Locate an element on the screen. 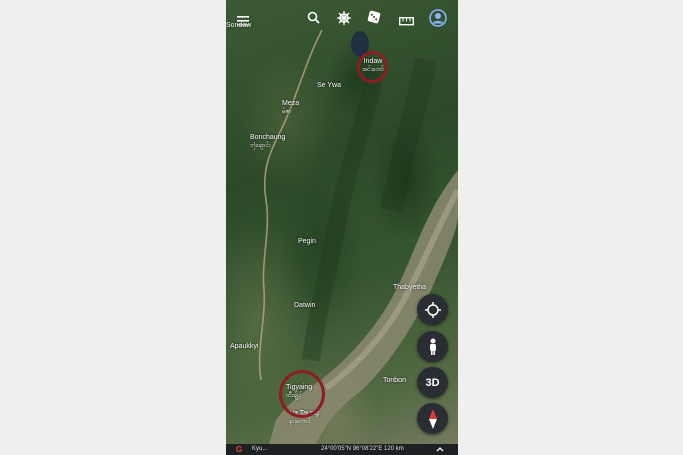  pegman-icon is located at coordinates (432, 346).